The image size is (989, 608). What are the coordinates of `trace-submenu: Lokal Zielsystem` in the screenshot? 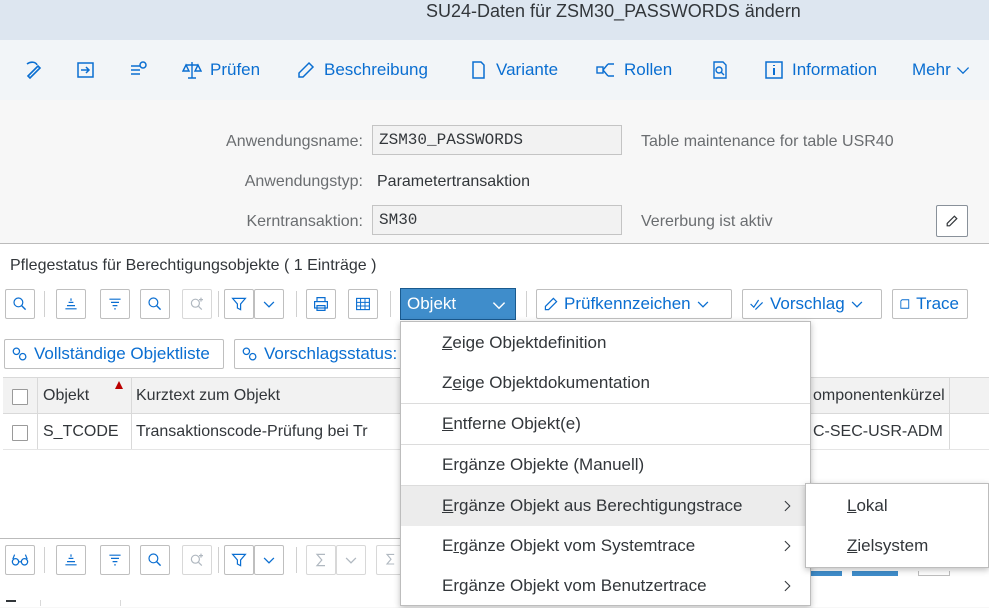 It's located at (897, 525).